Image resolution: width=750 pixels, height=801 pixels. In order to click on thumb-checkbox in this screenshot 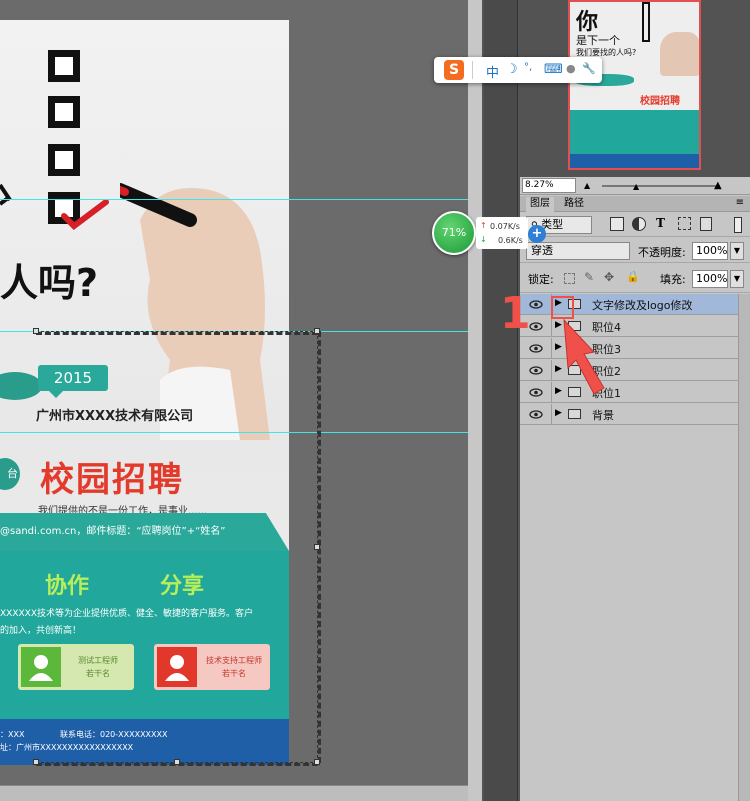, I will do `click(646, 22)`.